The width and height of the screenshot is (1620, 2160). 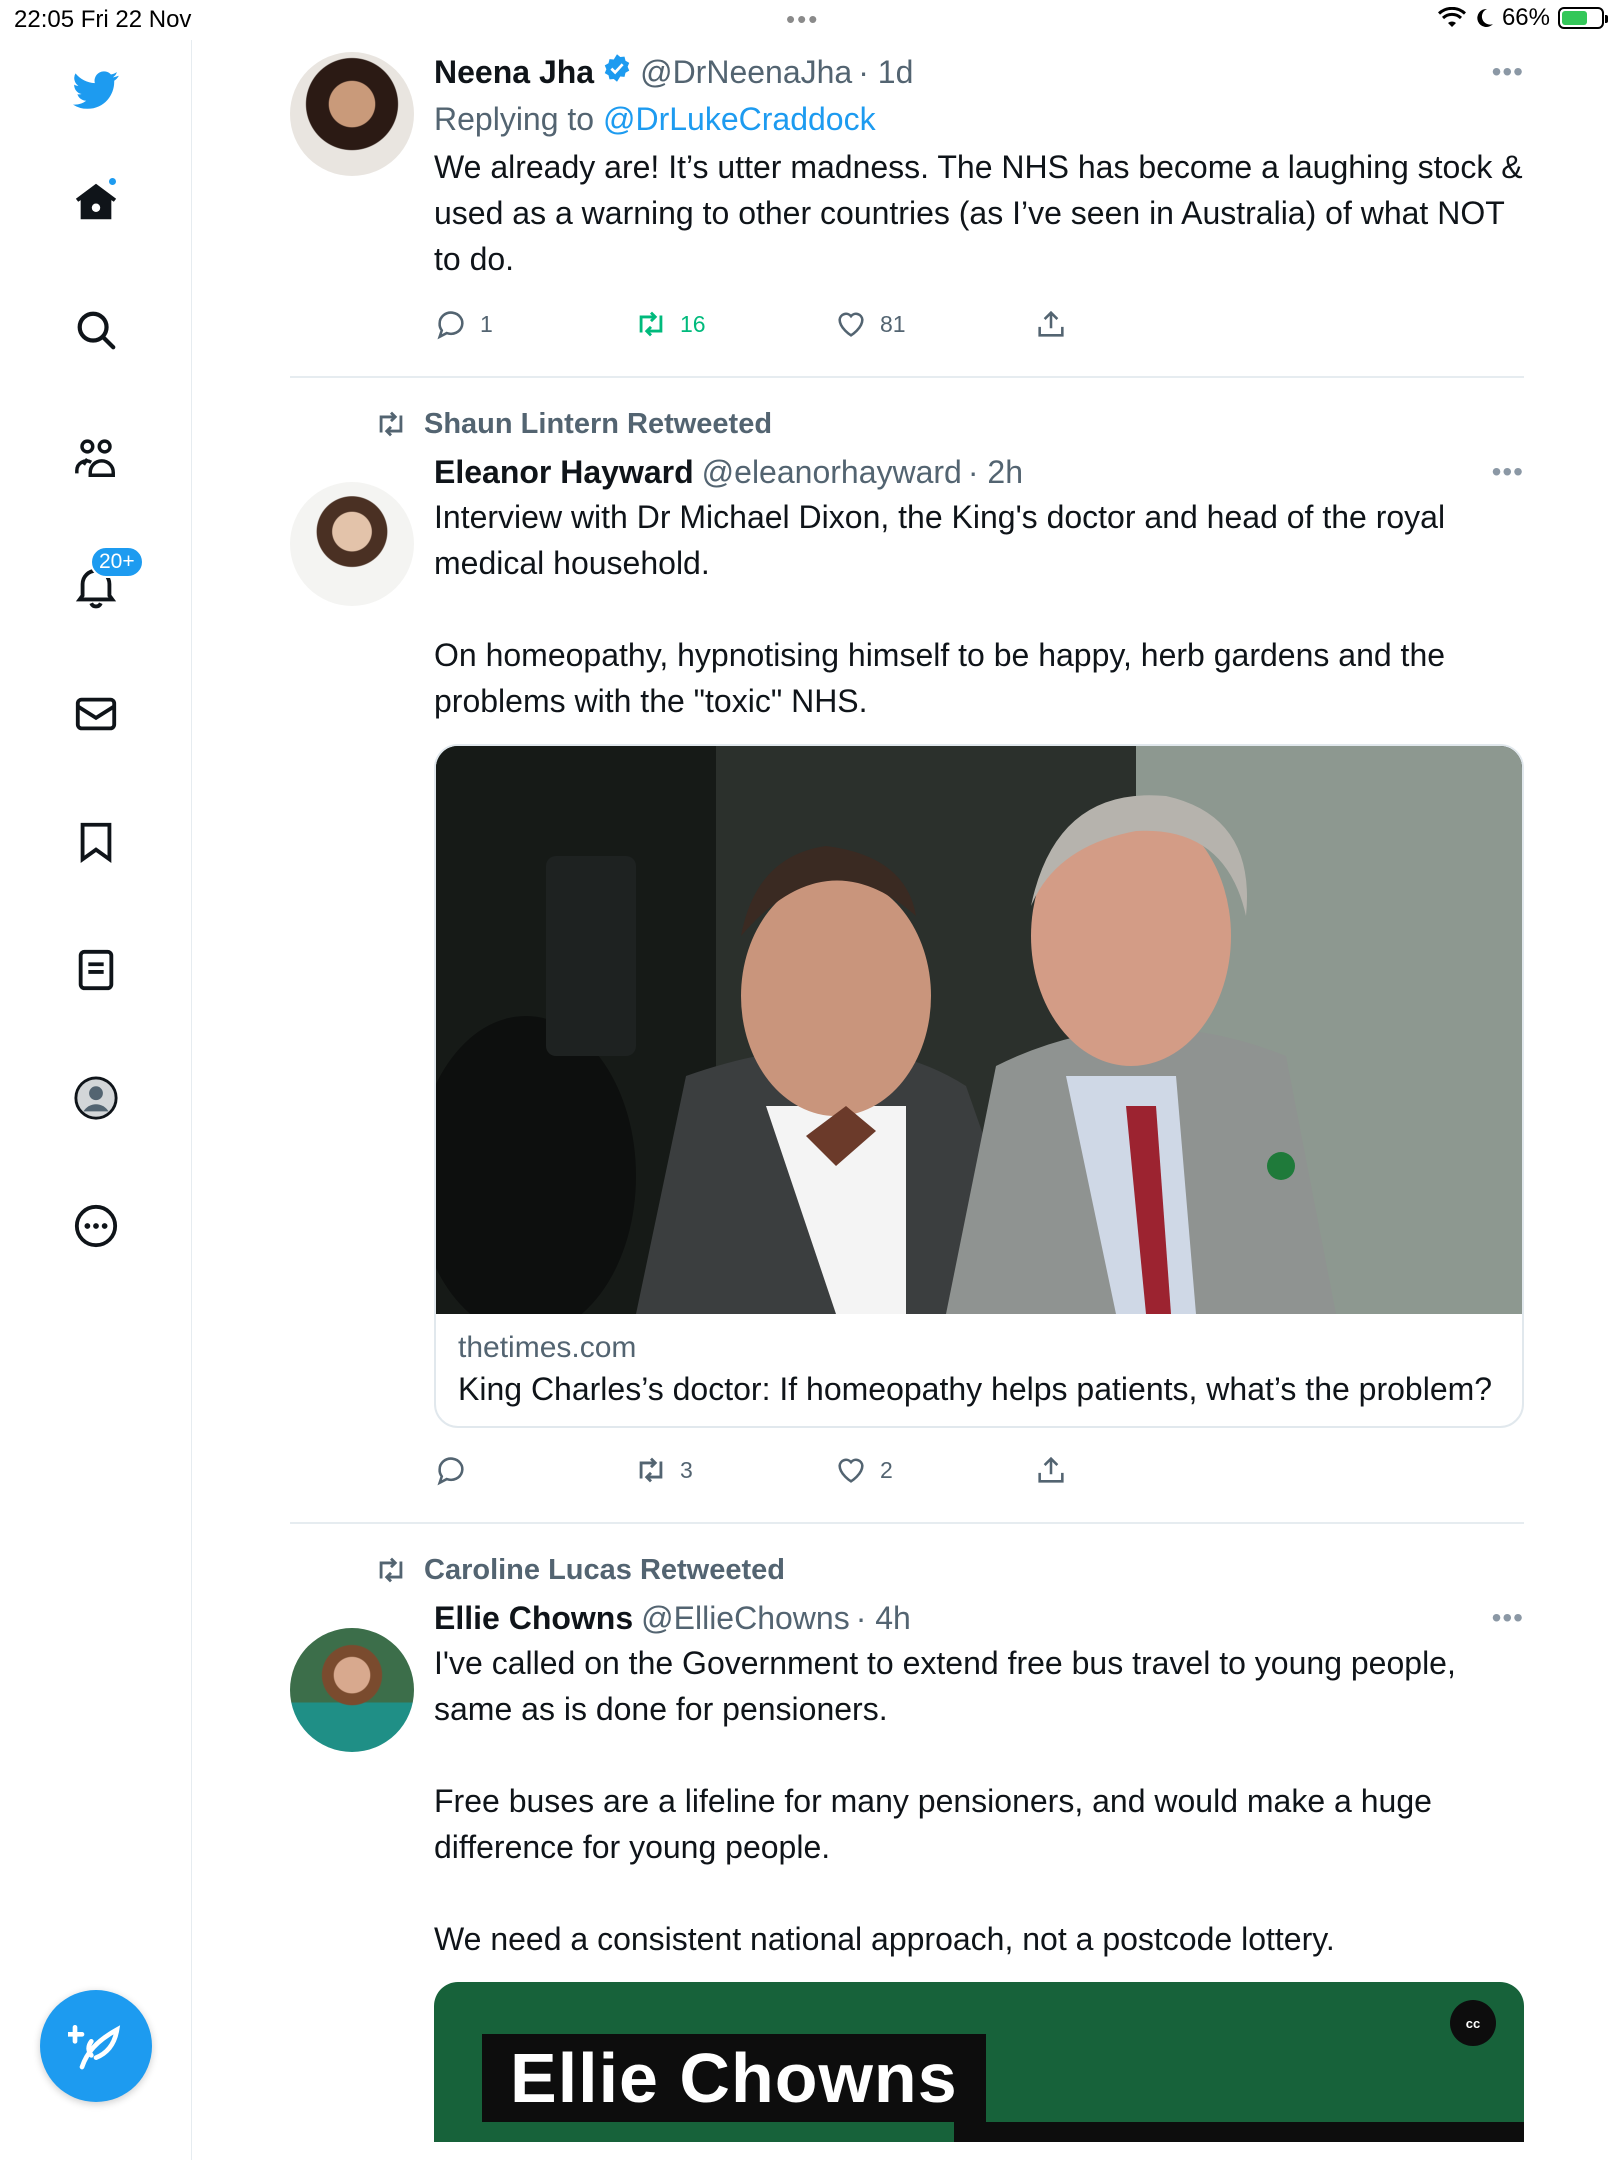 What do you see at coordinates (693, 323) in the screenshot?
I see `retweet-count: 16` at bounding box center [693, 323].